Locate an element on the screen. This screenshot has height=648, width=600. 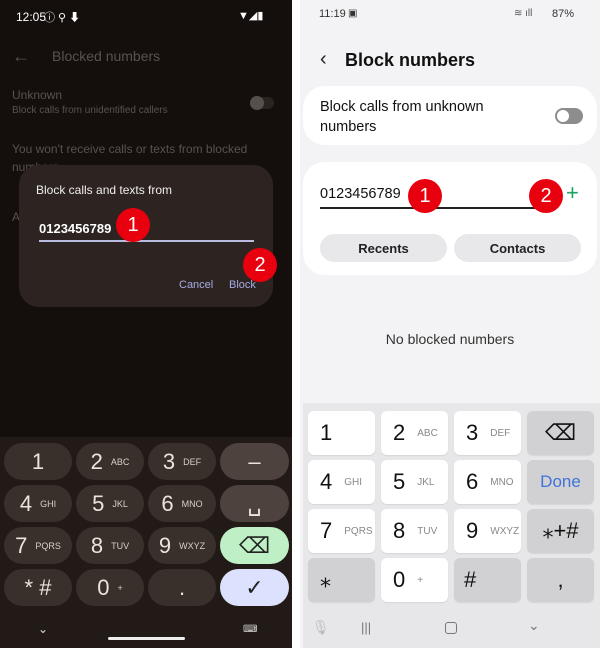
keyboard-key: 9 WXYZ is located at coordinates (487, 531).